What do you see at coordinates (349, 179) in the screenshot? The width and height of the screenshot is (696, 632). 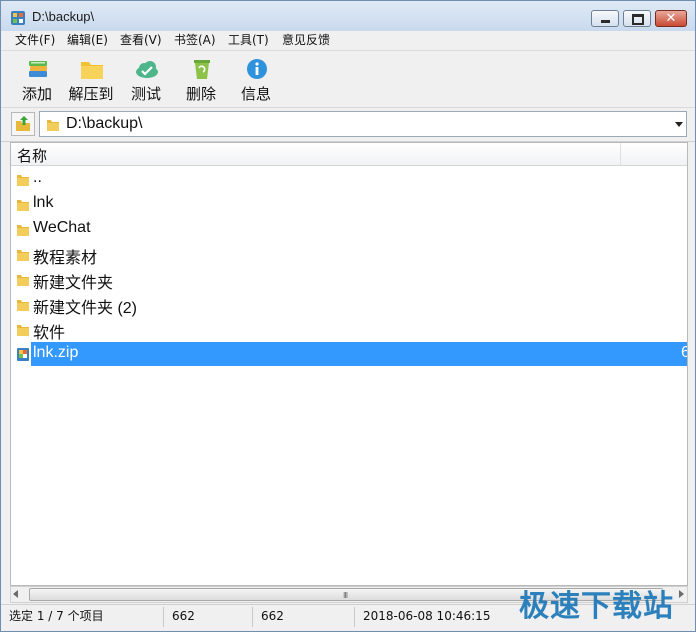 I see `list-item: ..` at bounding box center [349, 179].